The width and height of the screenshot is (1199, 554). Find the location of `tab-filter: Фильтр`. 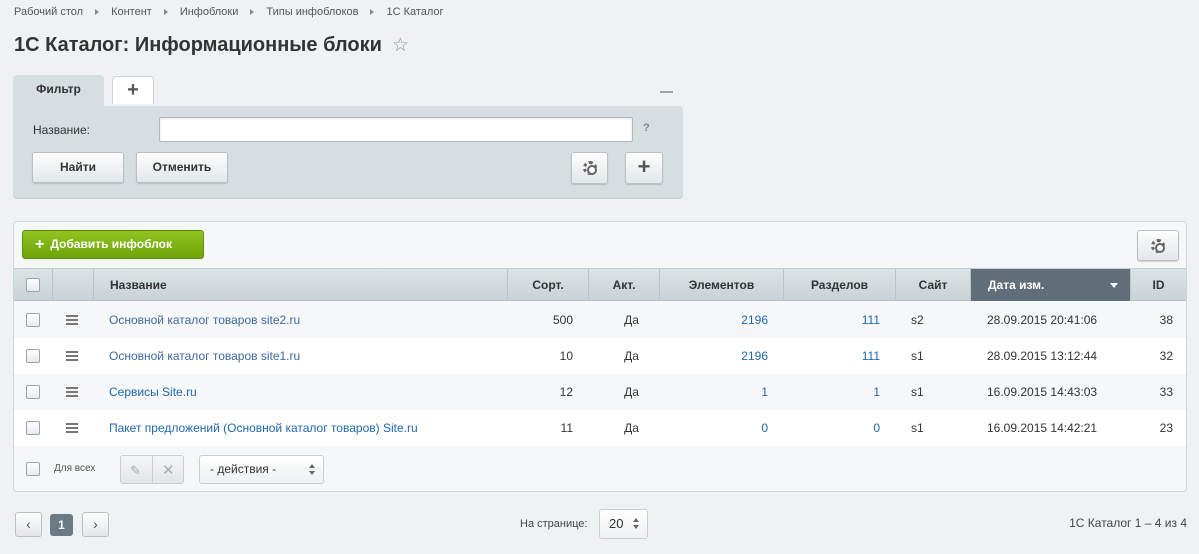

tab-filter: Фильтр is located at coordinates (58, 91).